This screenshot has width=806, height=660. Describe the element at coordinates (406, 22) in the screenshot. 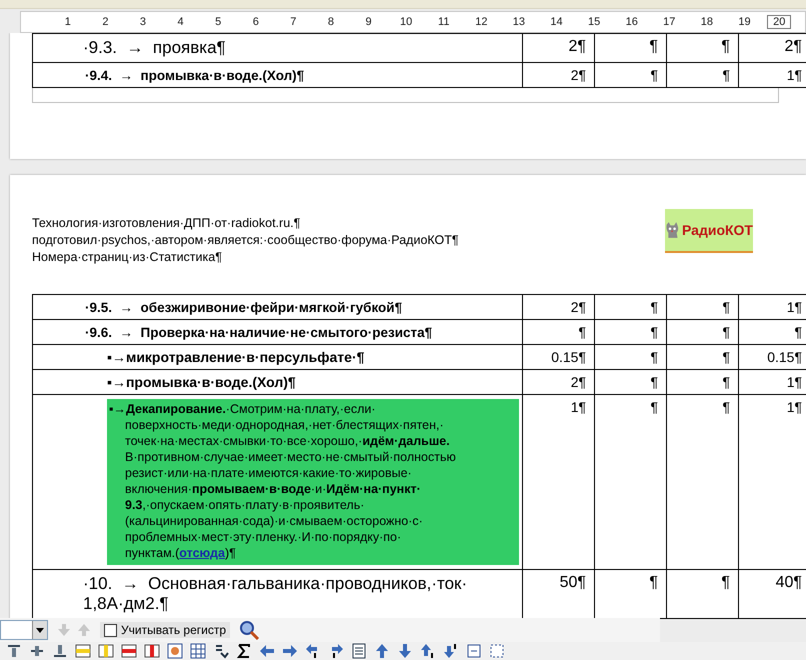

I see `ruler-number: 10` at that location.